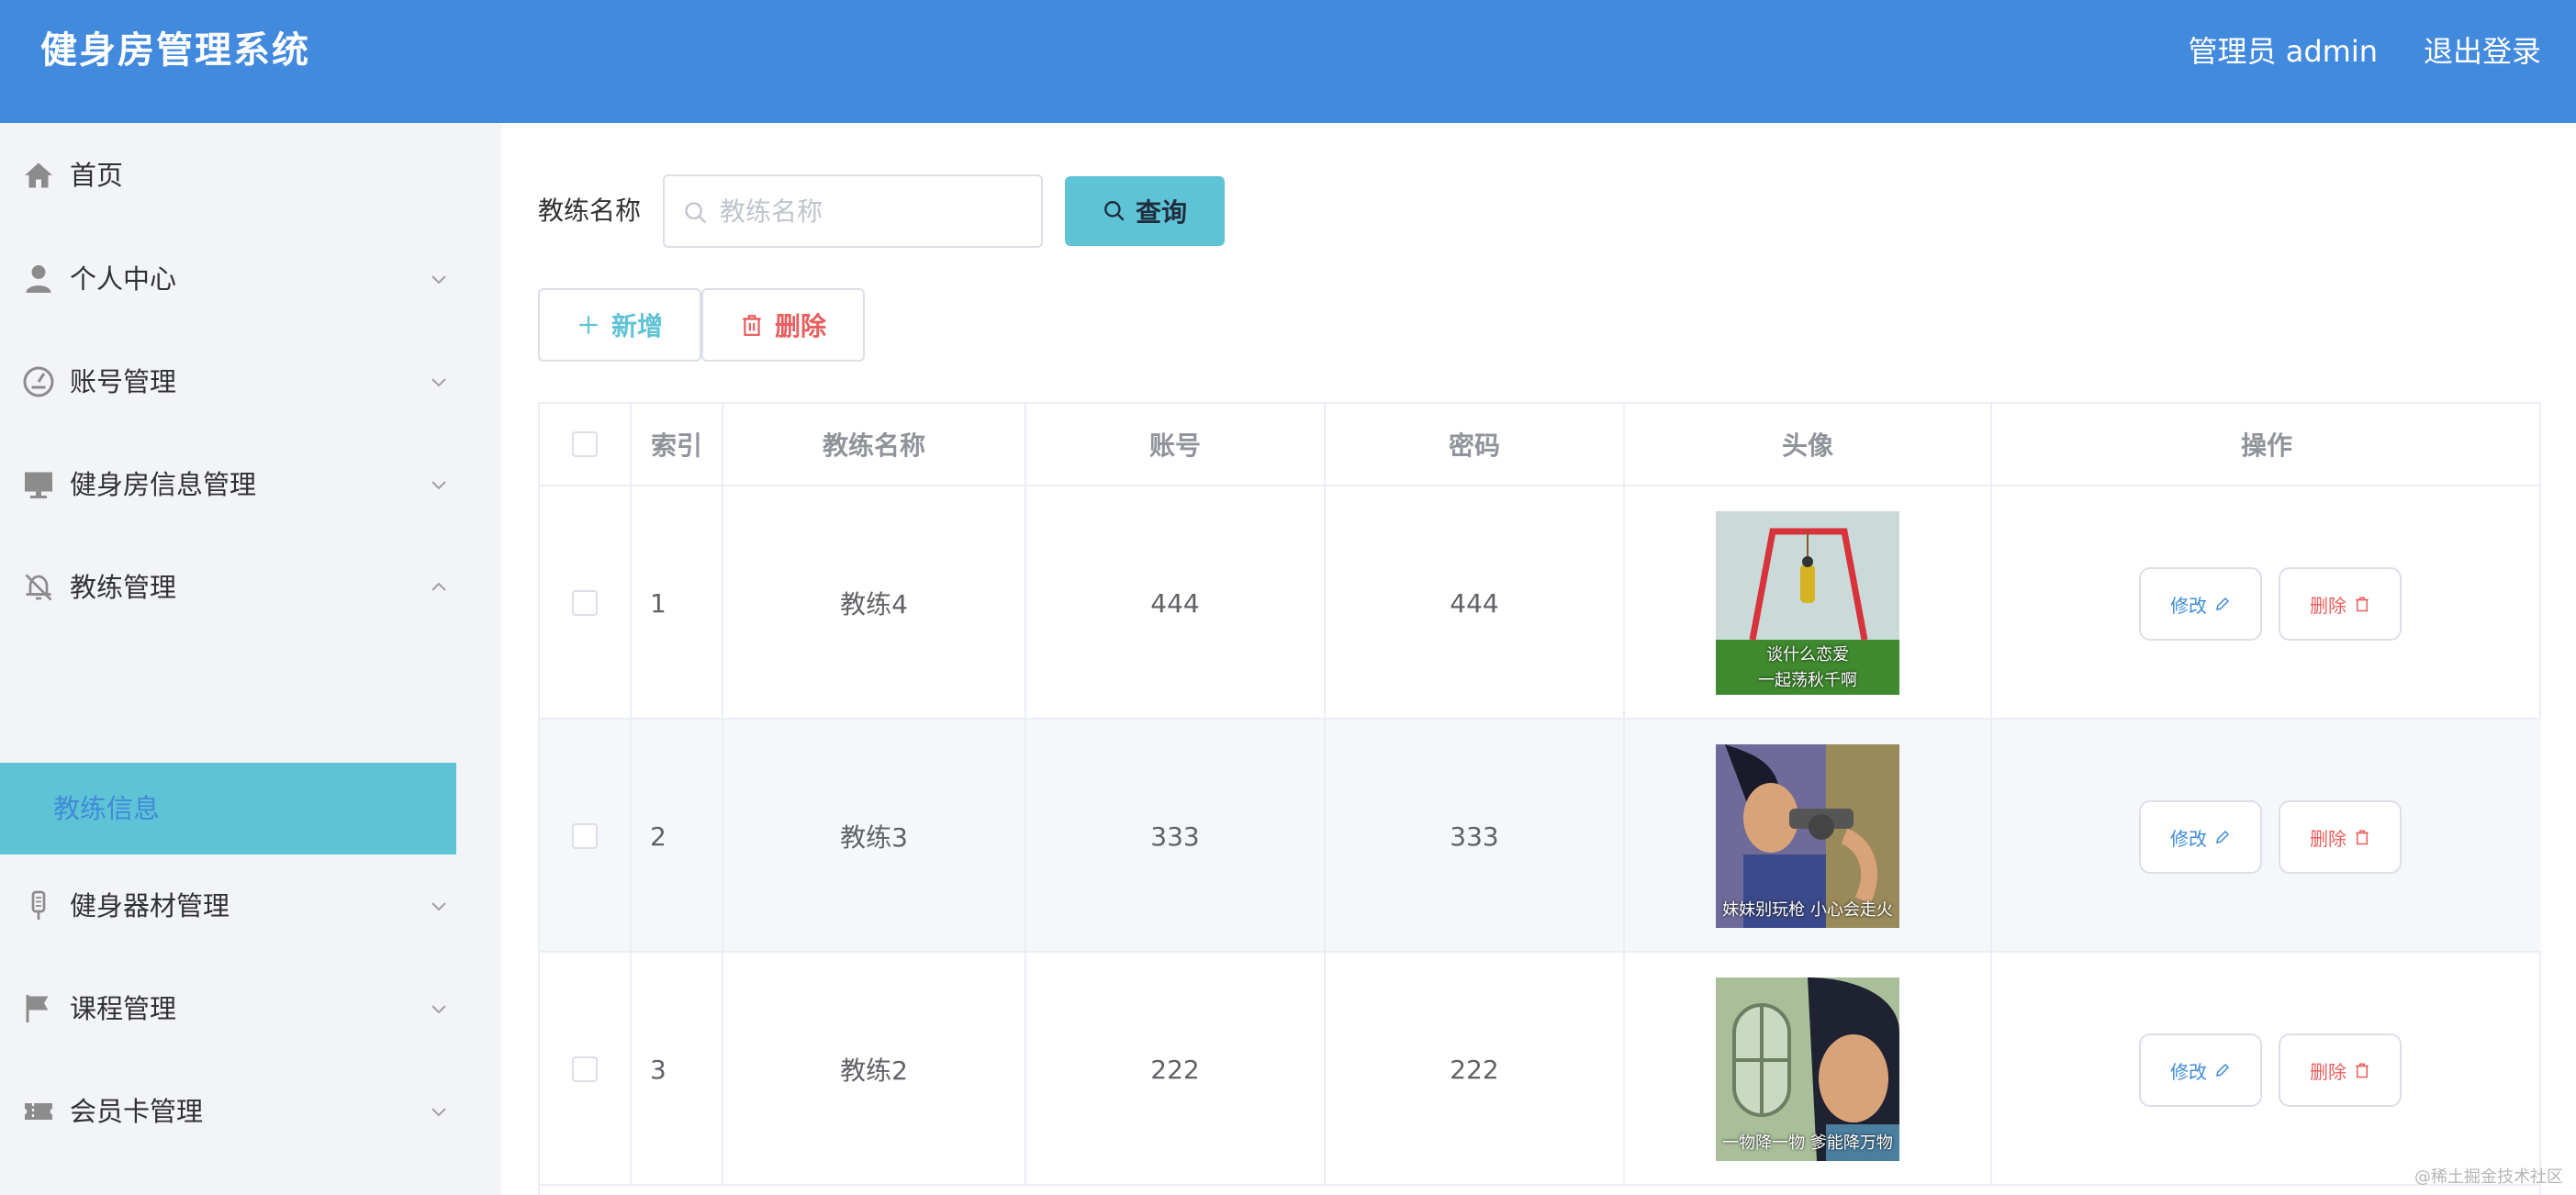 The image size is (2576, 1195). I want to click on coach-name-cell: 教练4, so click(874, 603).